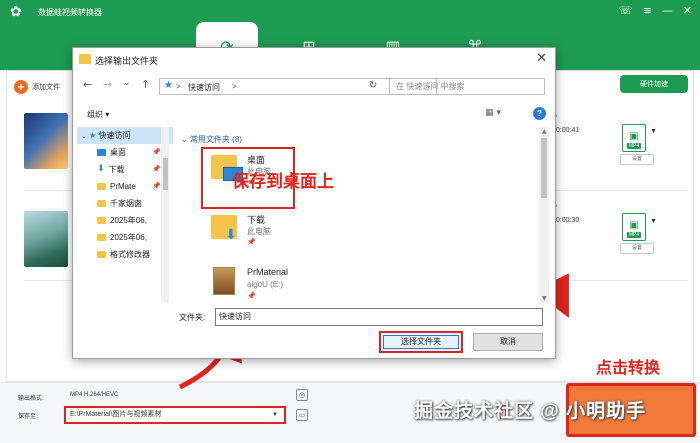  Describe the element at coordinates (566, 130) in the screenshot. I see `row-duration: 00:00:41` at that location.